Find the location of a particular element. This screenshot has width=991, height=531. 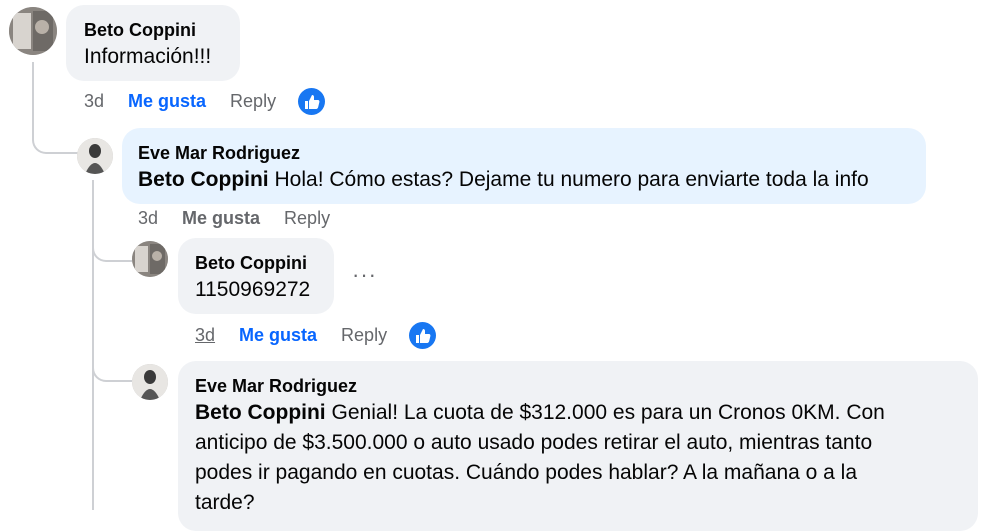

comment-bubble: Beto Coppini 1150969272 is located at coordinates (256, 276).